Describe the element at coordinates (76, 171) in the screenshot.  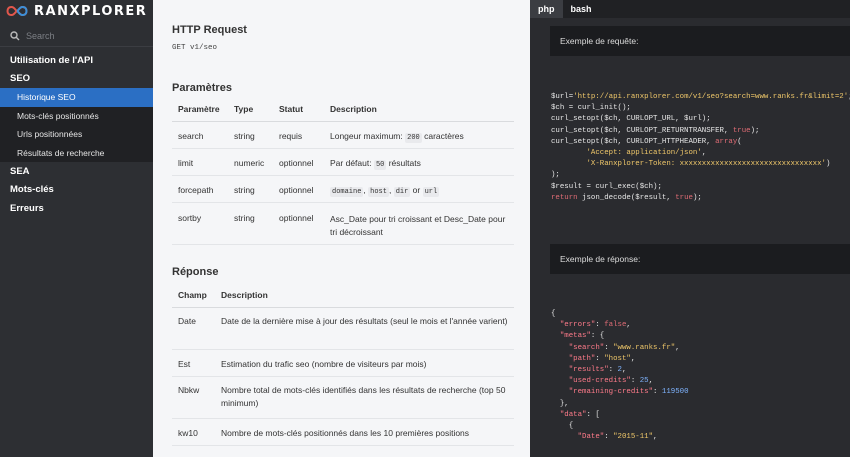
I see `nav-item-sea: SEA` at that location.